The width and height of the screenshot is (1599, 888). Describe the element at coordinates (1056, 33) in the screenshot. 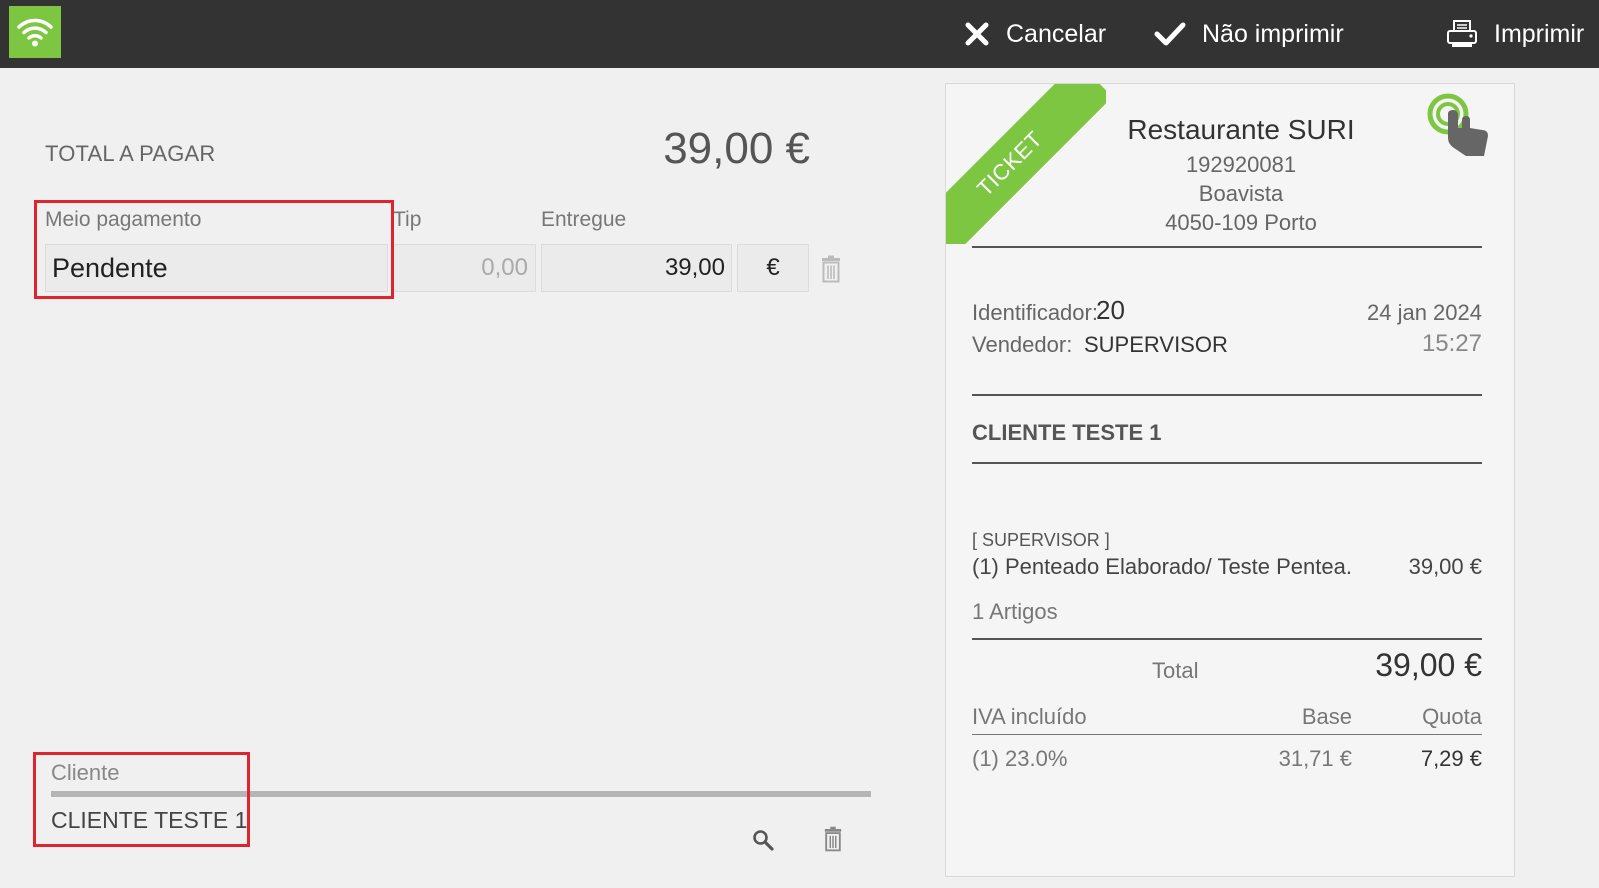

I see `cancel-label: Cancelar` at that location.